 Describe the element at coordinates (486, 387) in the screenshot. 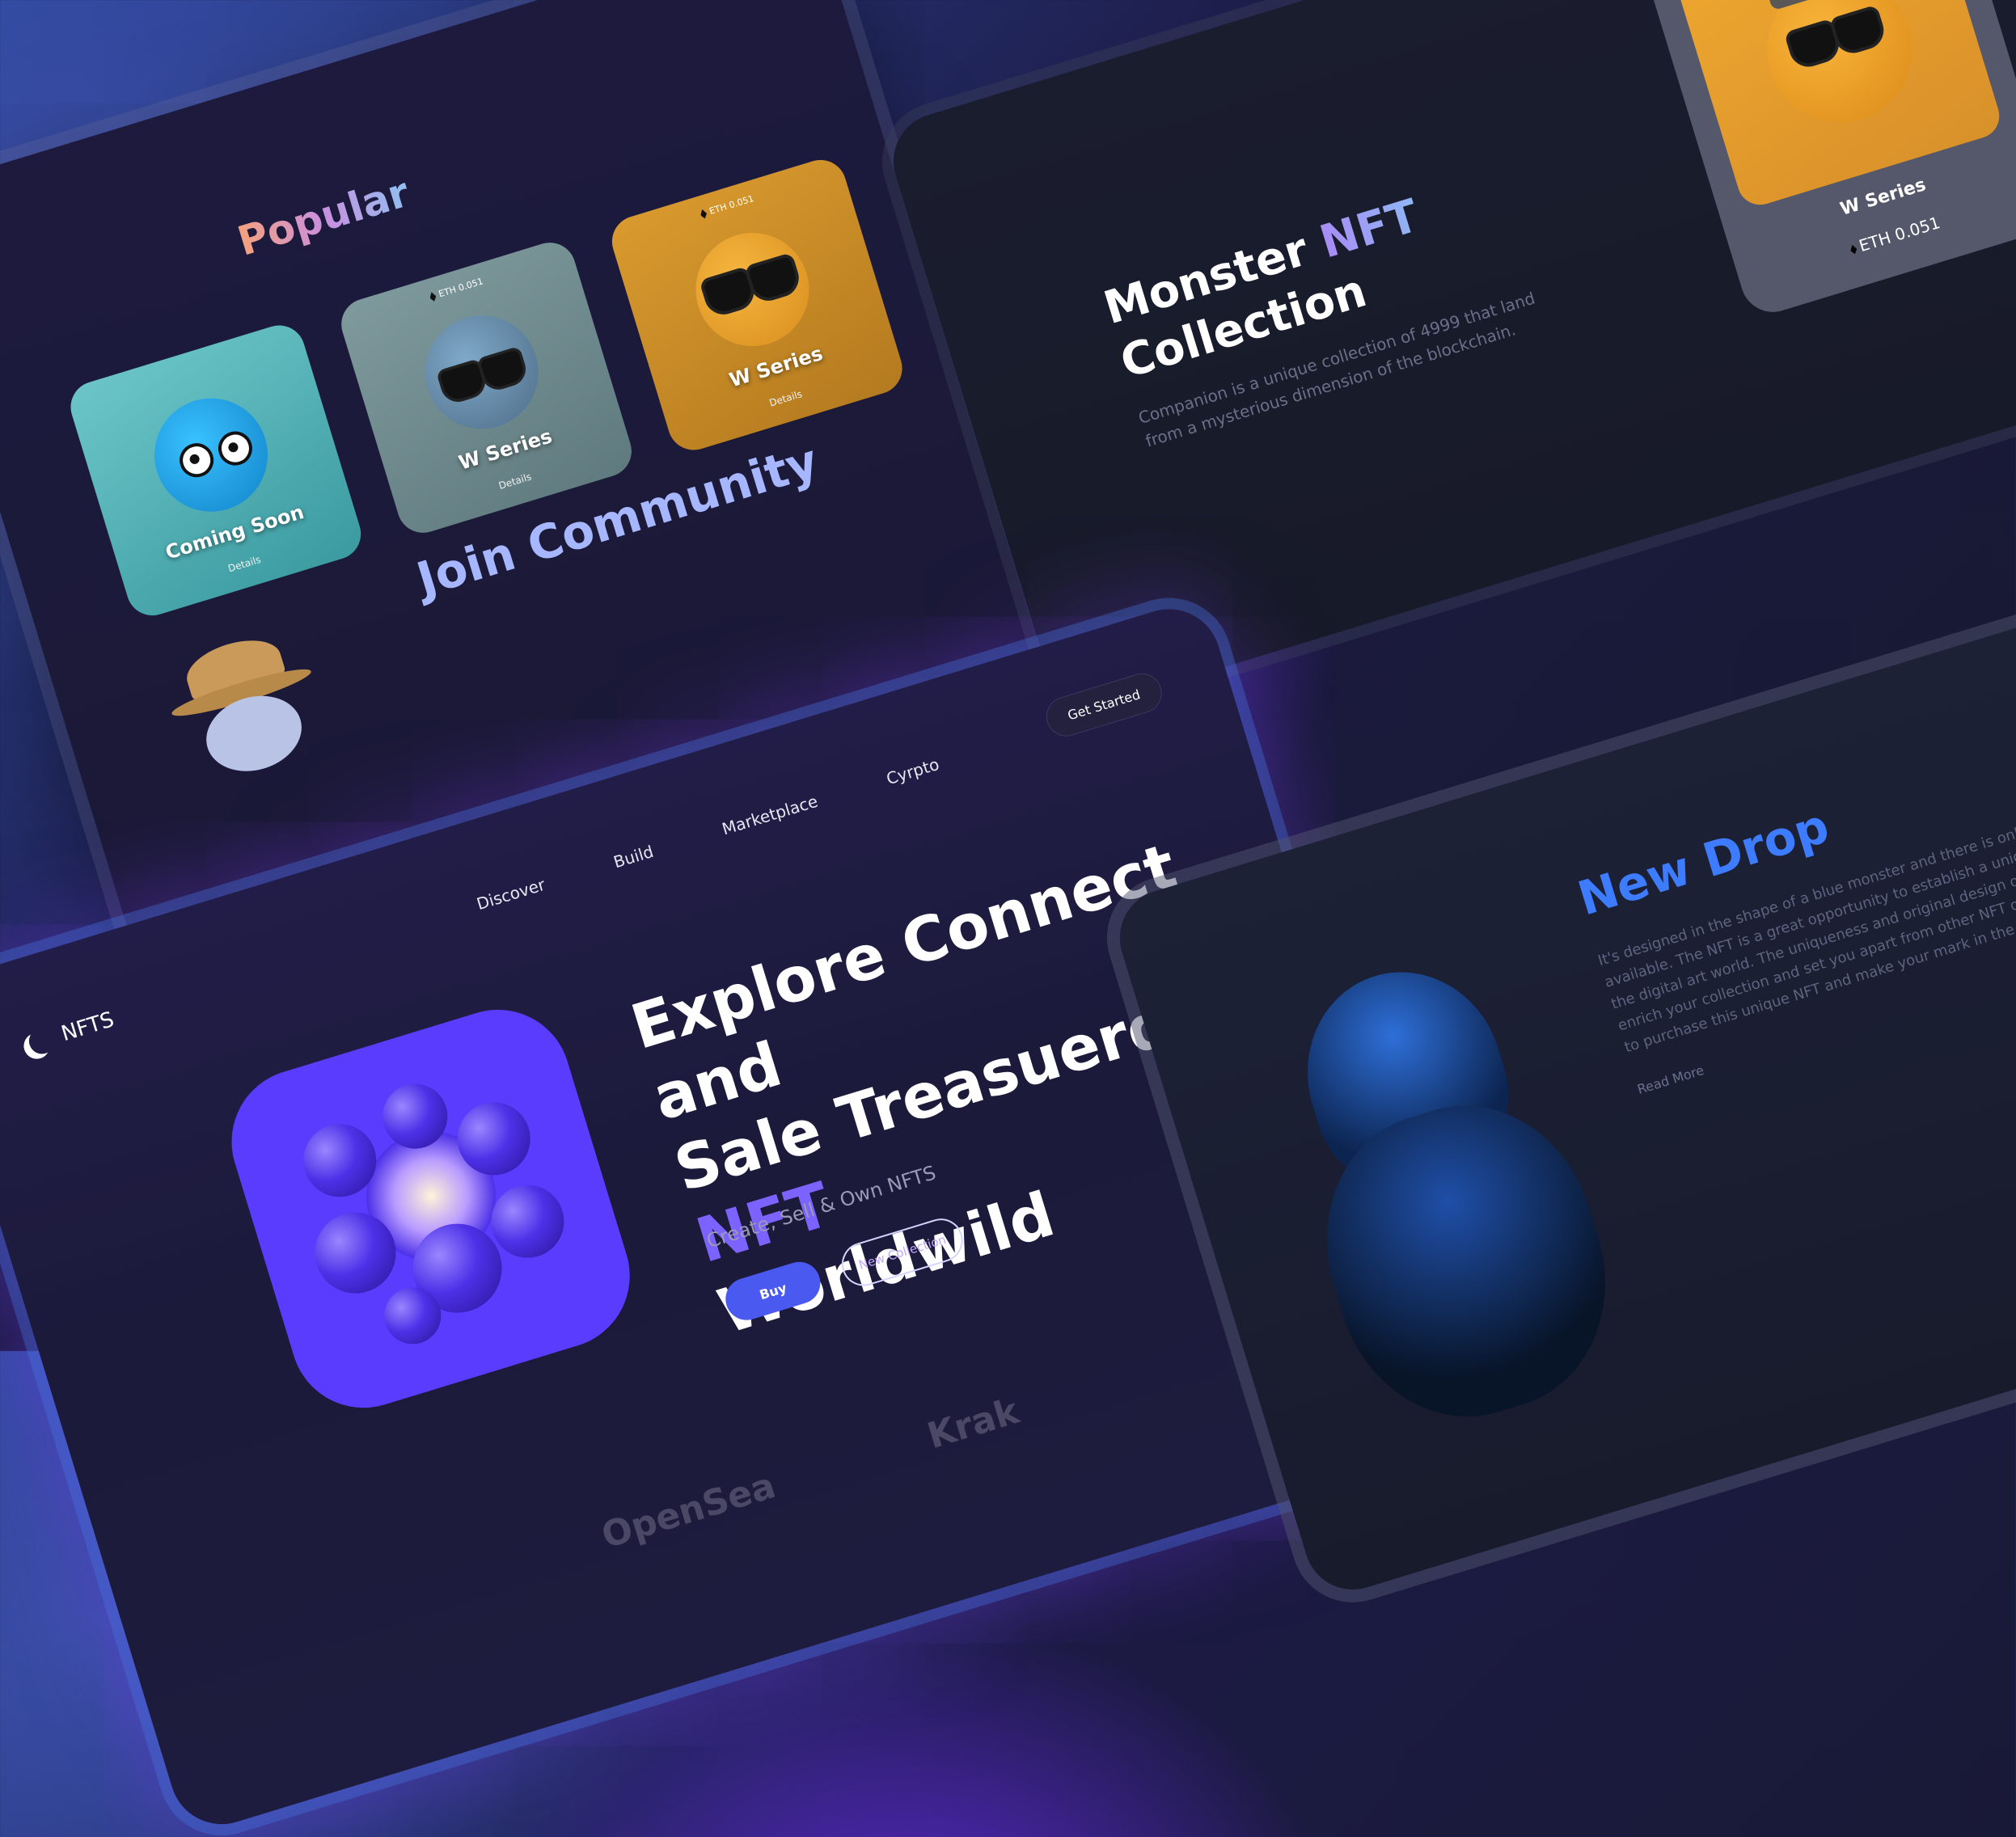

I see `nft-card-w-series-1: ETH 0.051 W Series Details` at that location.